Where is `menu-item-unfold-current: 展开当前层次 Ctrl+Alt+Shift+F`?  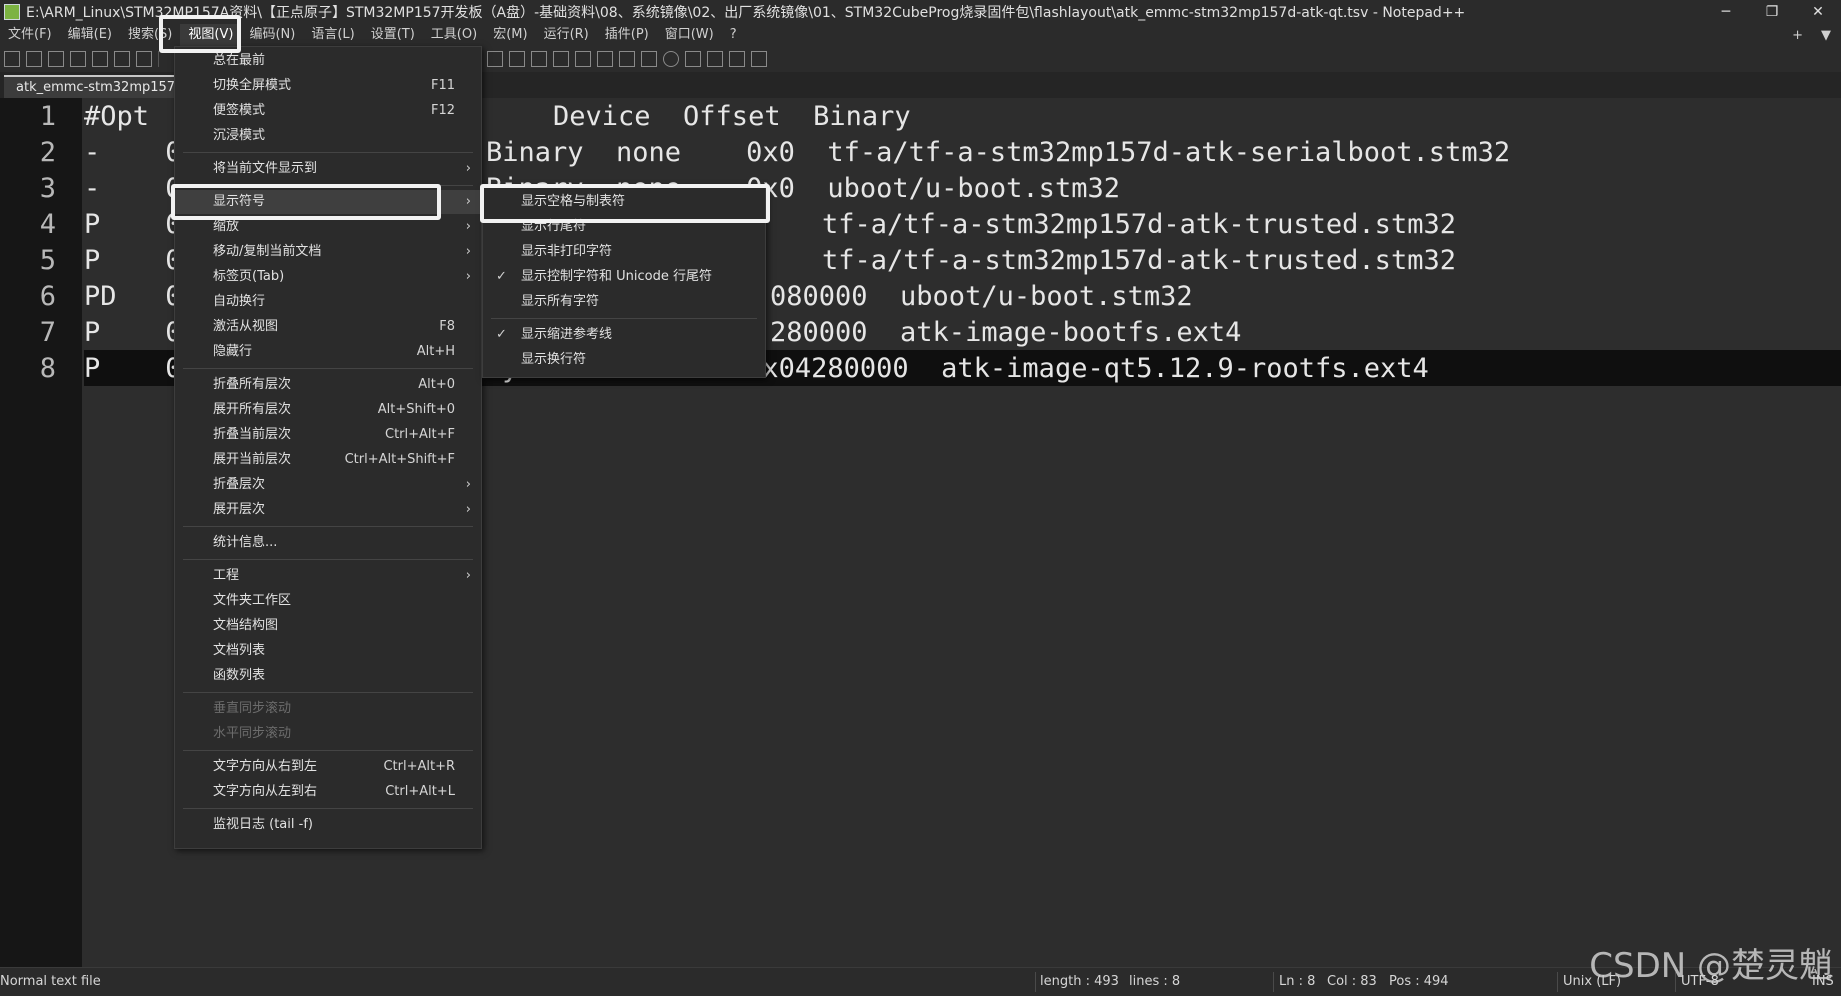 menu-item-unfold-current: 展开当前层次 Ctrl+Alt+Shift+F is located at coordinates (328, 460).